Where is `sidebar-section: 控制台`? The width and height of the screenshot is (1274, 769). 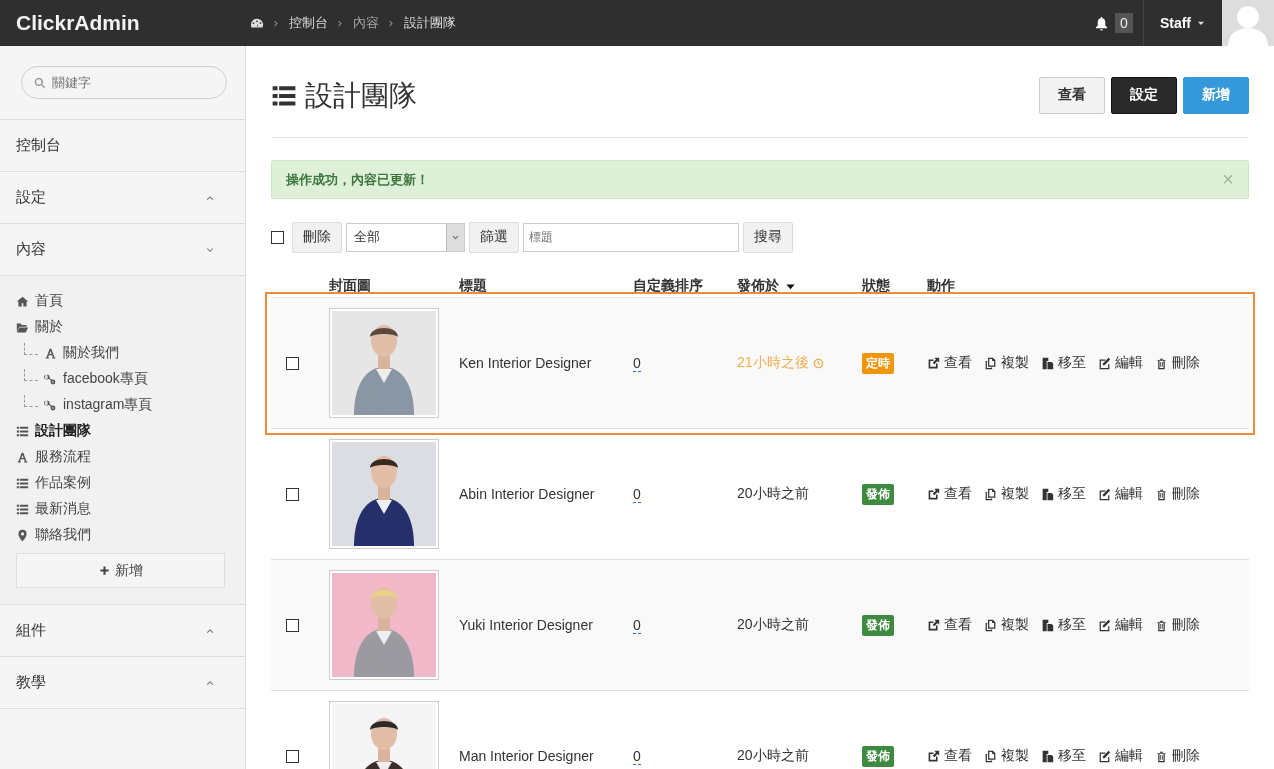 sidebar-section: 控制台 is located at coordinates (122, 146).